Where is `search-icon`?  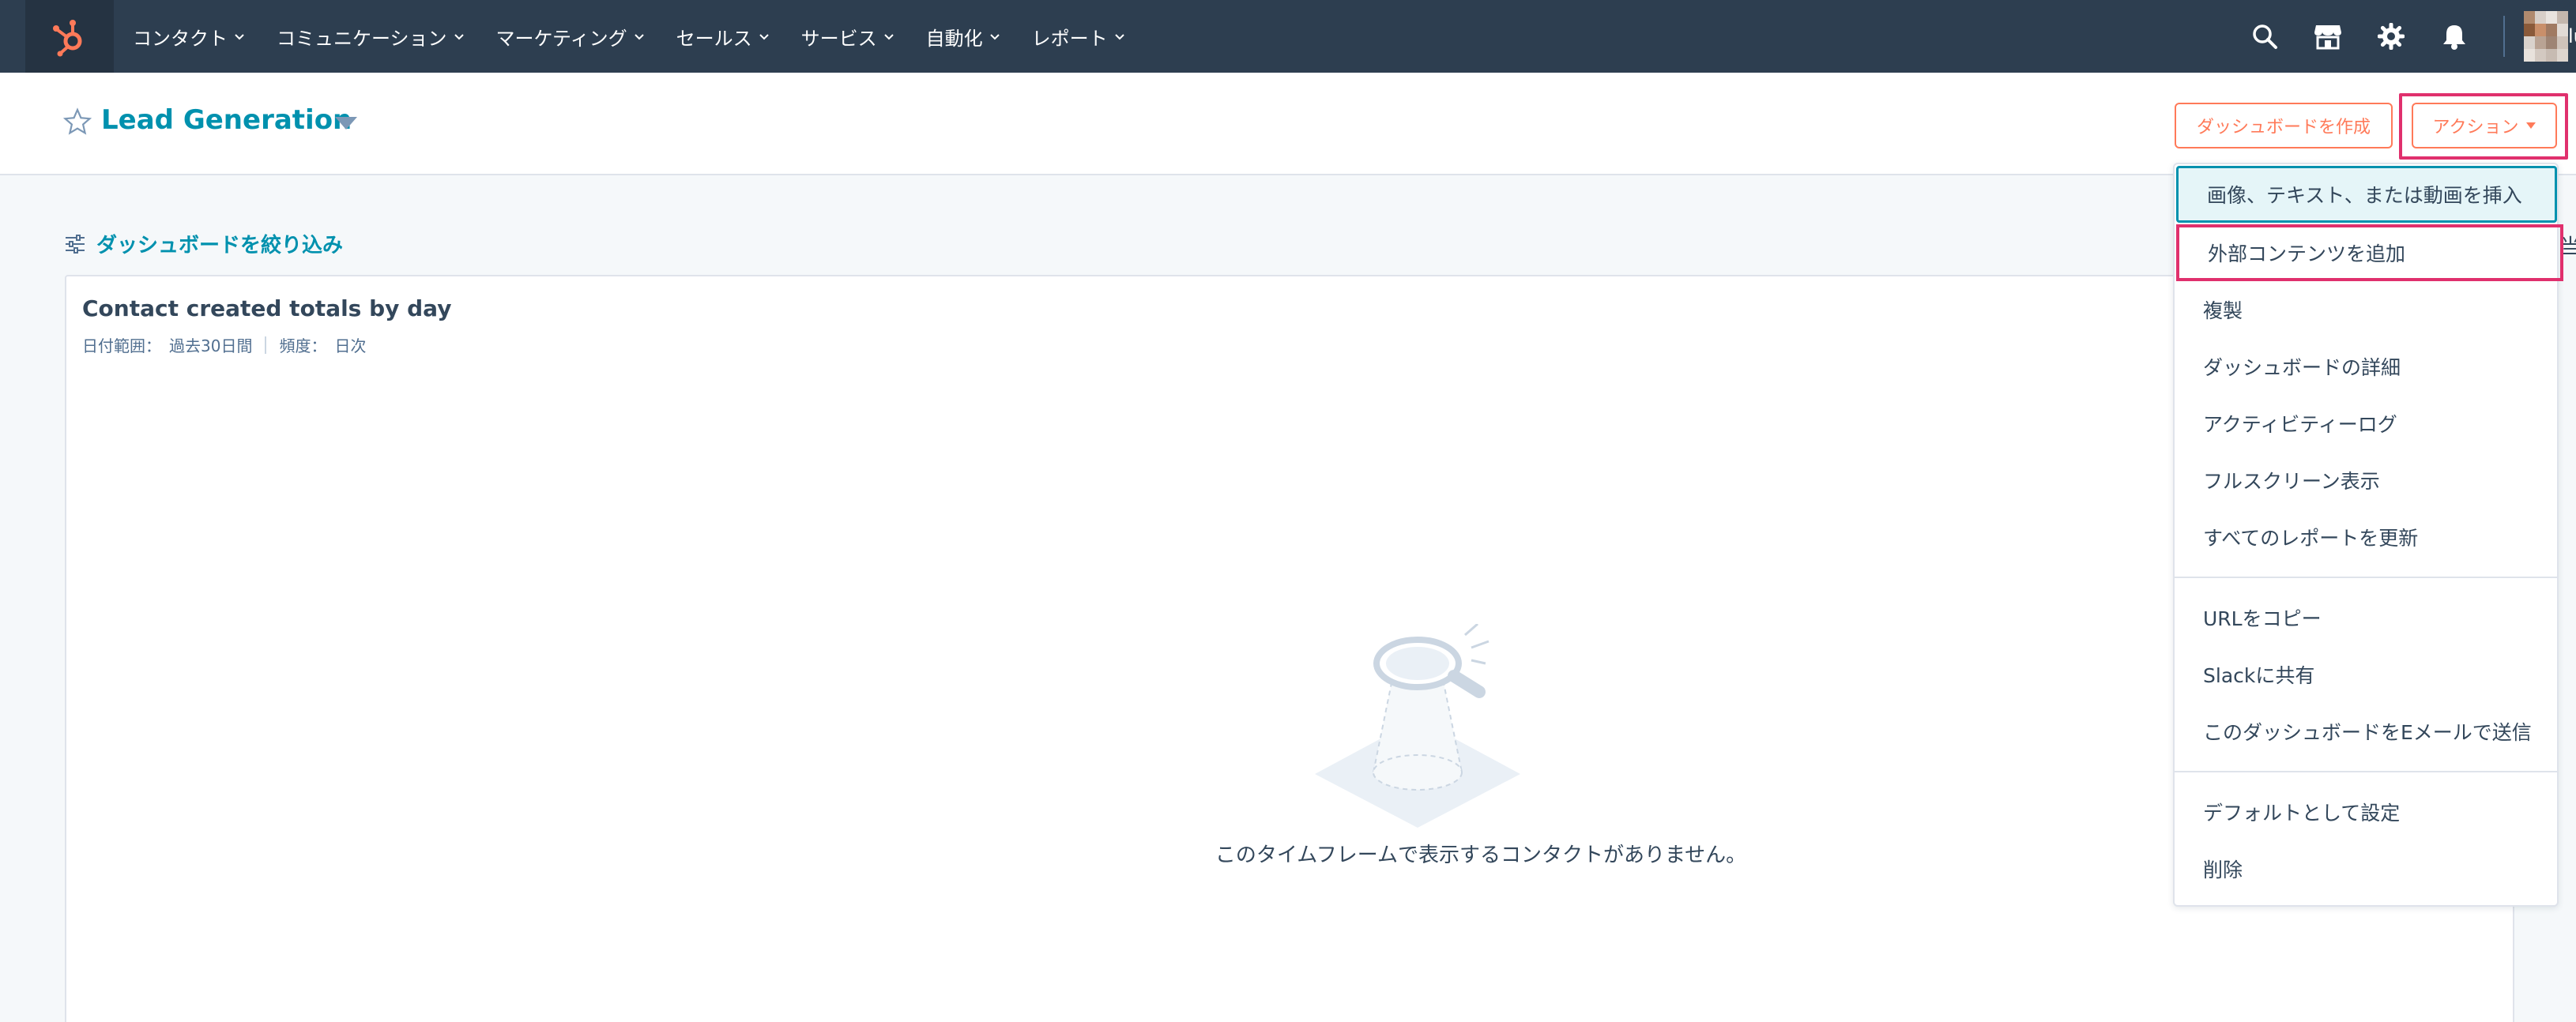 search-icon is located at coordinates (2265, 36).